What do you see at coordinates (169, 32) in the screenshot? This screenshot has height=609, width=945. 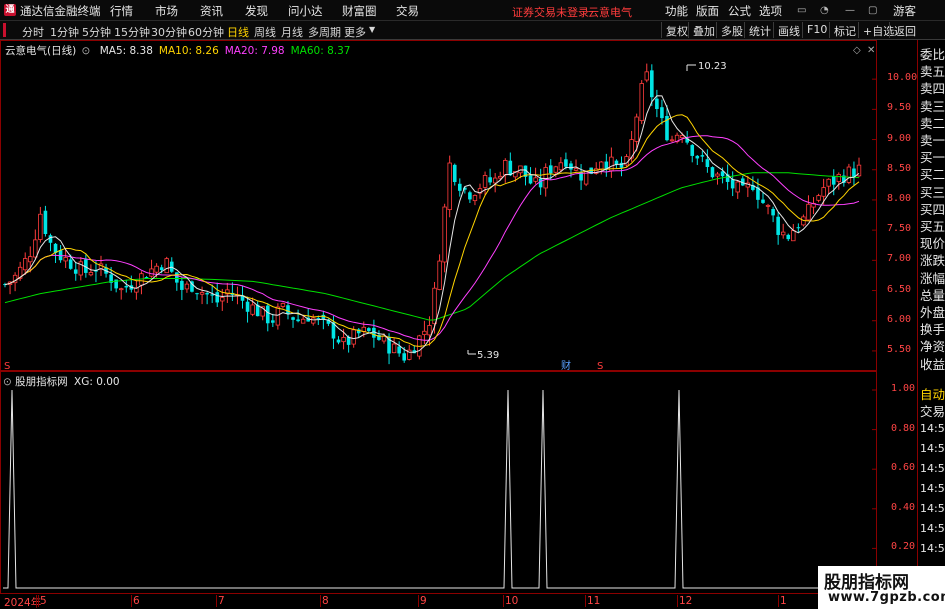 I see `period-30min: 30分钟` at bounding box center [169, 32].